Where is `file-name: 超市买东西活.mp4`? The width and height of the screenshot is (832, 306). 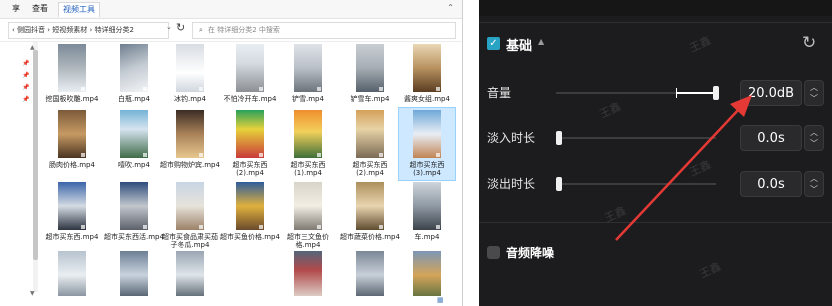 file-name: 超市买东西活.mp4 is located at coordinates (134, 237).